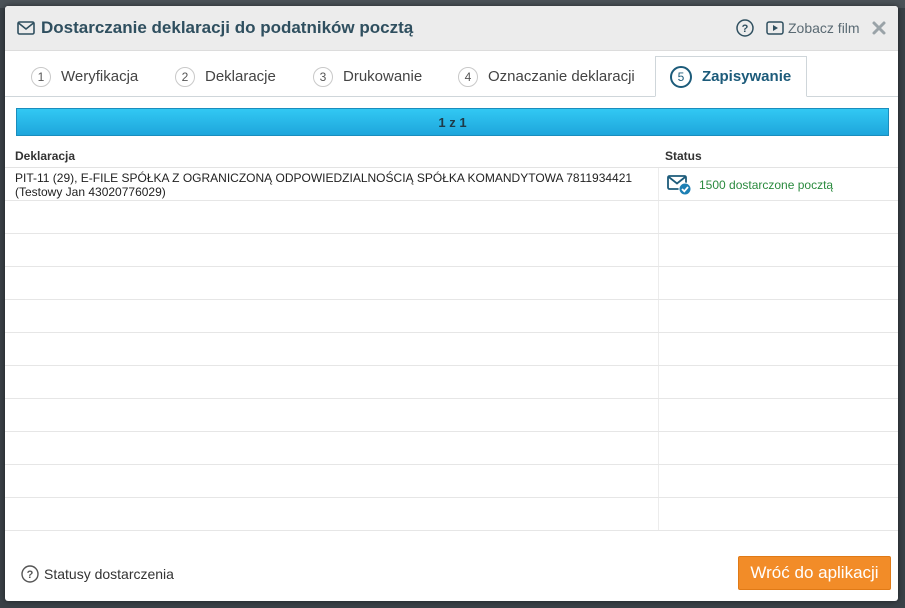 The image size is (905, 608). I want to click on delivery-statuses-label: Statusy dostarczenia, so click(109, 574).